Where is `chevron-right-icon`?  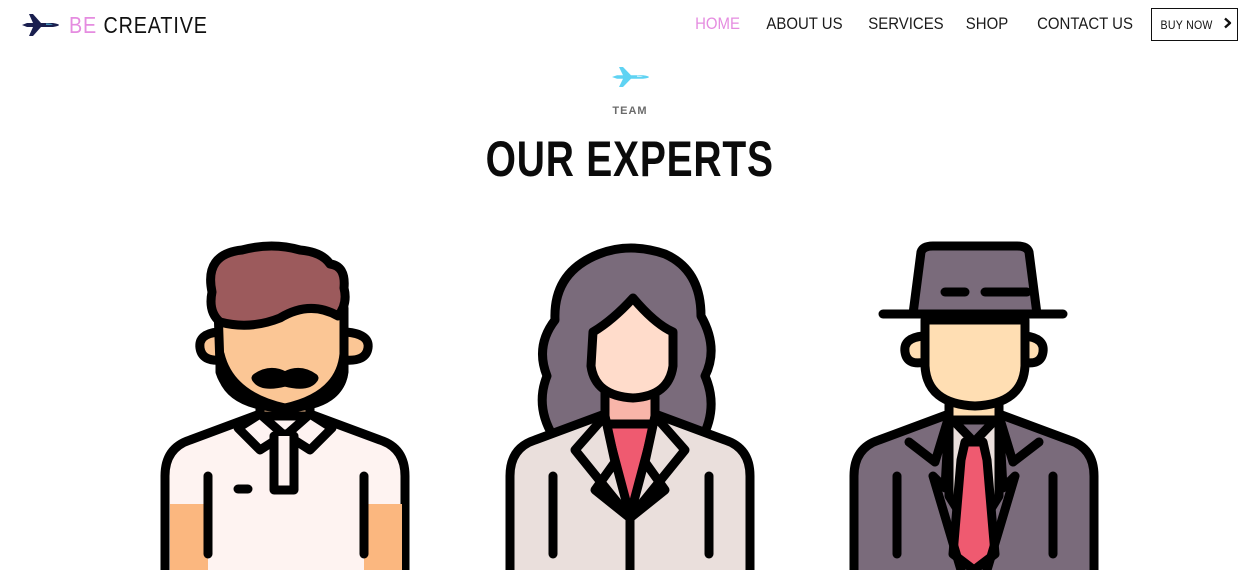
chevron-right-icon is located at coordinates (1227, 25).